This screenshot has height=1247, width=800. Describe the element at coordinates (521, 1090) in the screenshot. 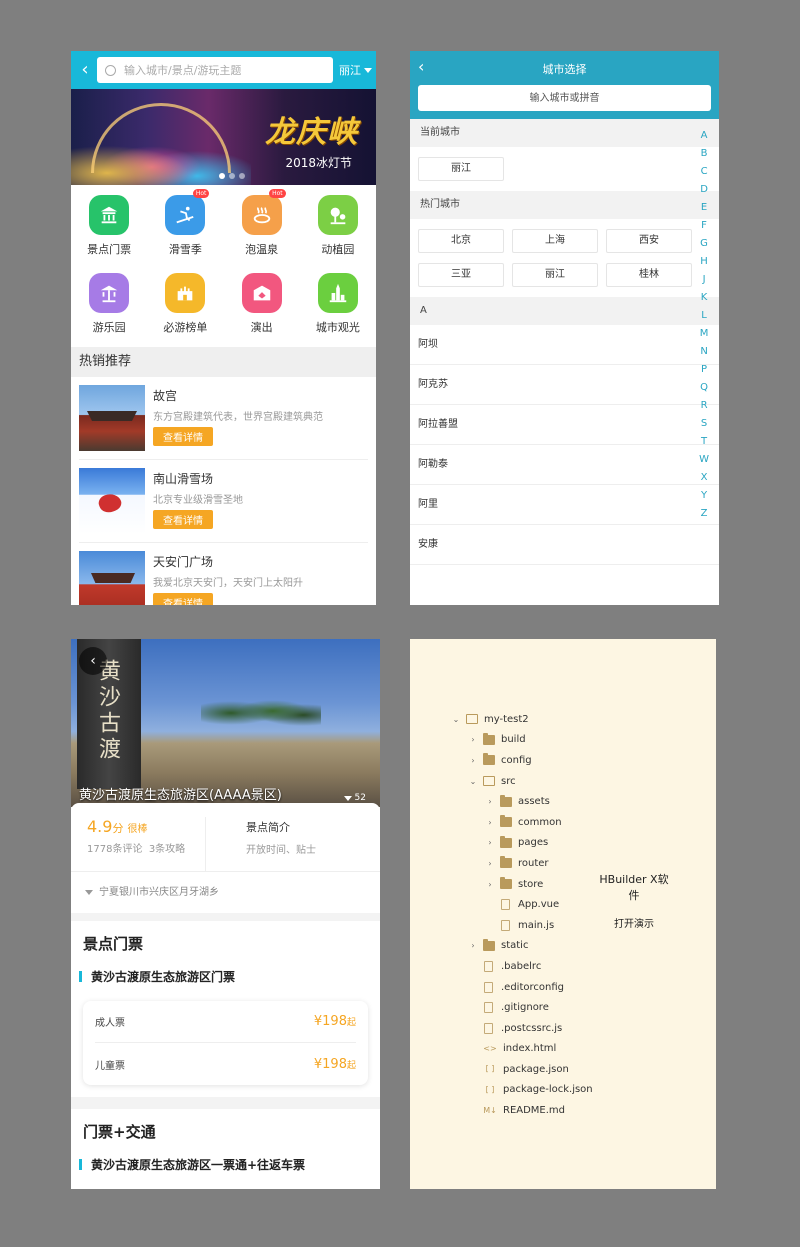

I see `tree-row: [ ] package-lock.json` at that location.